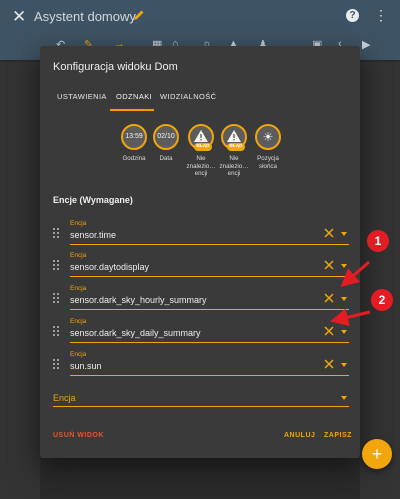 This screenshot has height=499, width=400. Describe the element at coordinates (134, 158) in the screenshot. I see `badge-label: Godzina` at that location.